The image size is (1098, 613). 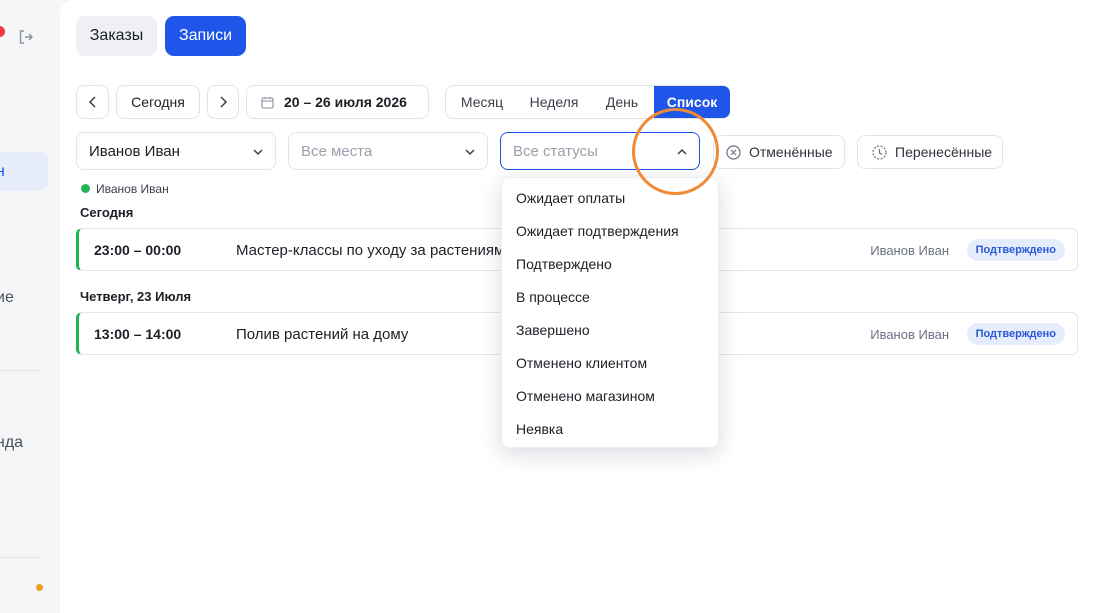 I want to click on status-option-awaiting-confirmation: Ожидает подтверждения, so click(x=597, y=231).